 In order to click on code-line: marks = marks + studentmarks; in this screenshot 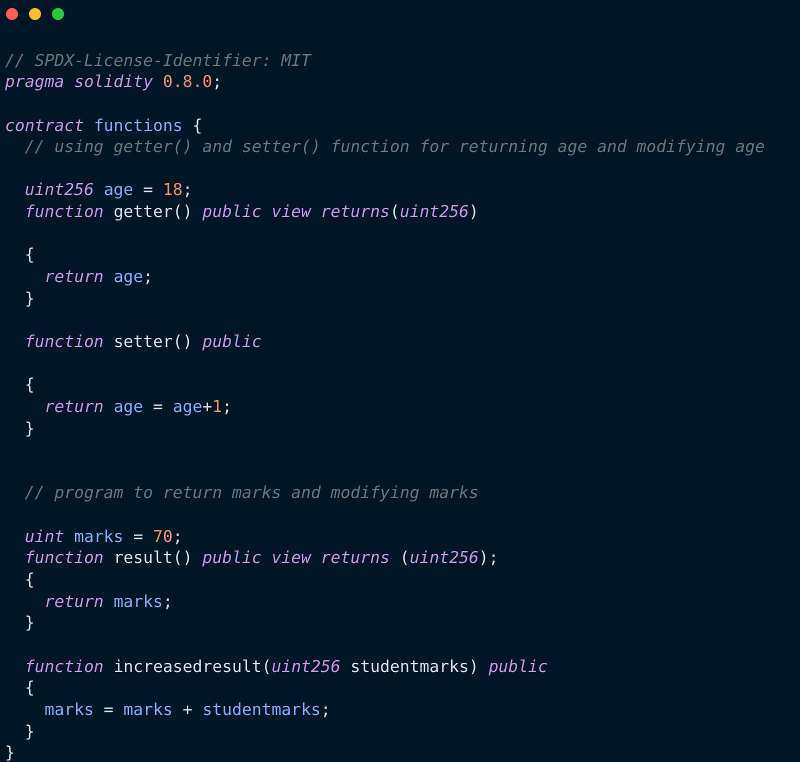, I will do `click(187, 709)`.